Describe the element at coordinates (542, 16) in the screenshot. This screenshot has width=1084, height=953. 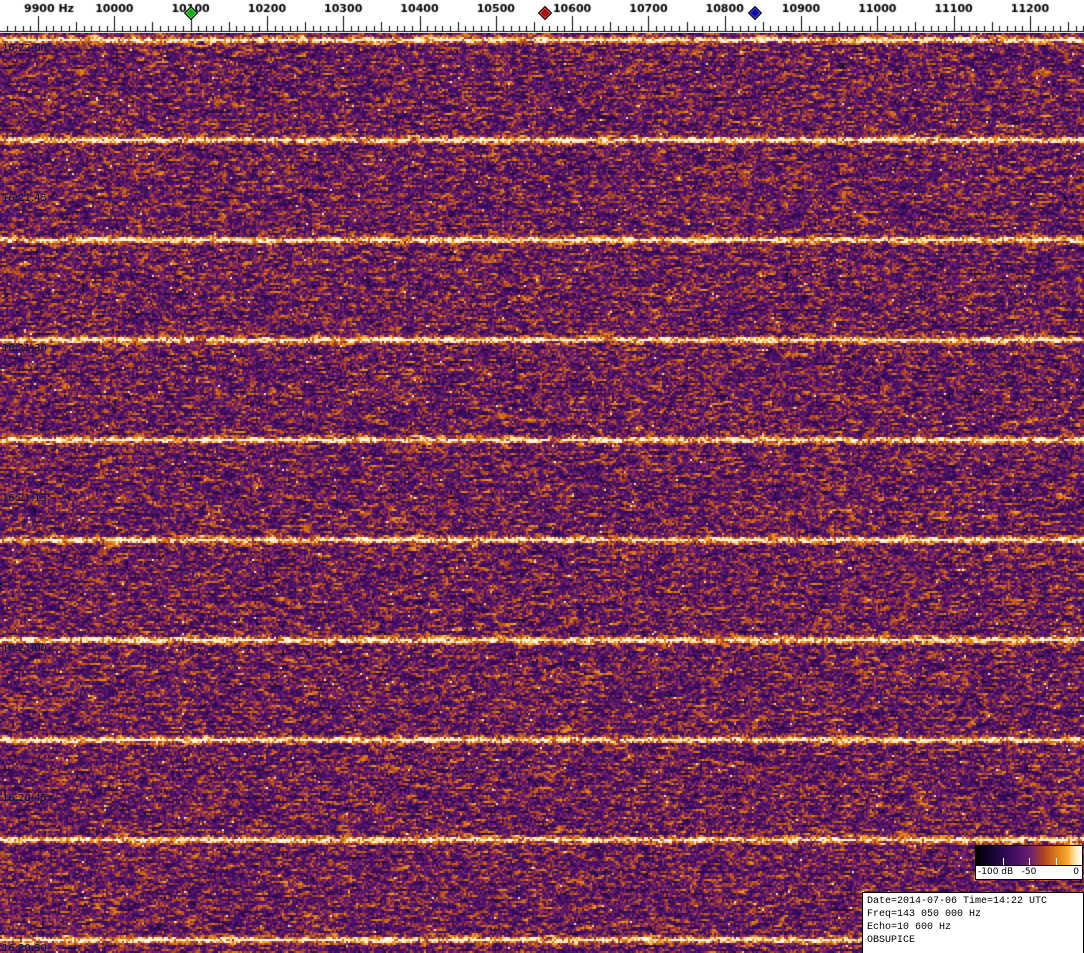
I see `frequency-axis` at that location.